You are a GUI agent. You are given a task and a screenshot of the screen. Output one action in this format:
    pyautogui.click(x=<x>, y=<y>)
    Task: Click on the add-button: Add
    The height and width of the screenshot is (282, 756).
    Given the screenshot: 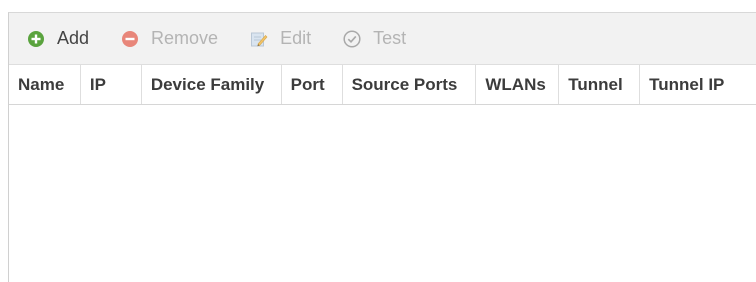 What is the action you would take?
    pyautogui.click(x=58, y=38)
    